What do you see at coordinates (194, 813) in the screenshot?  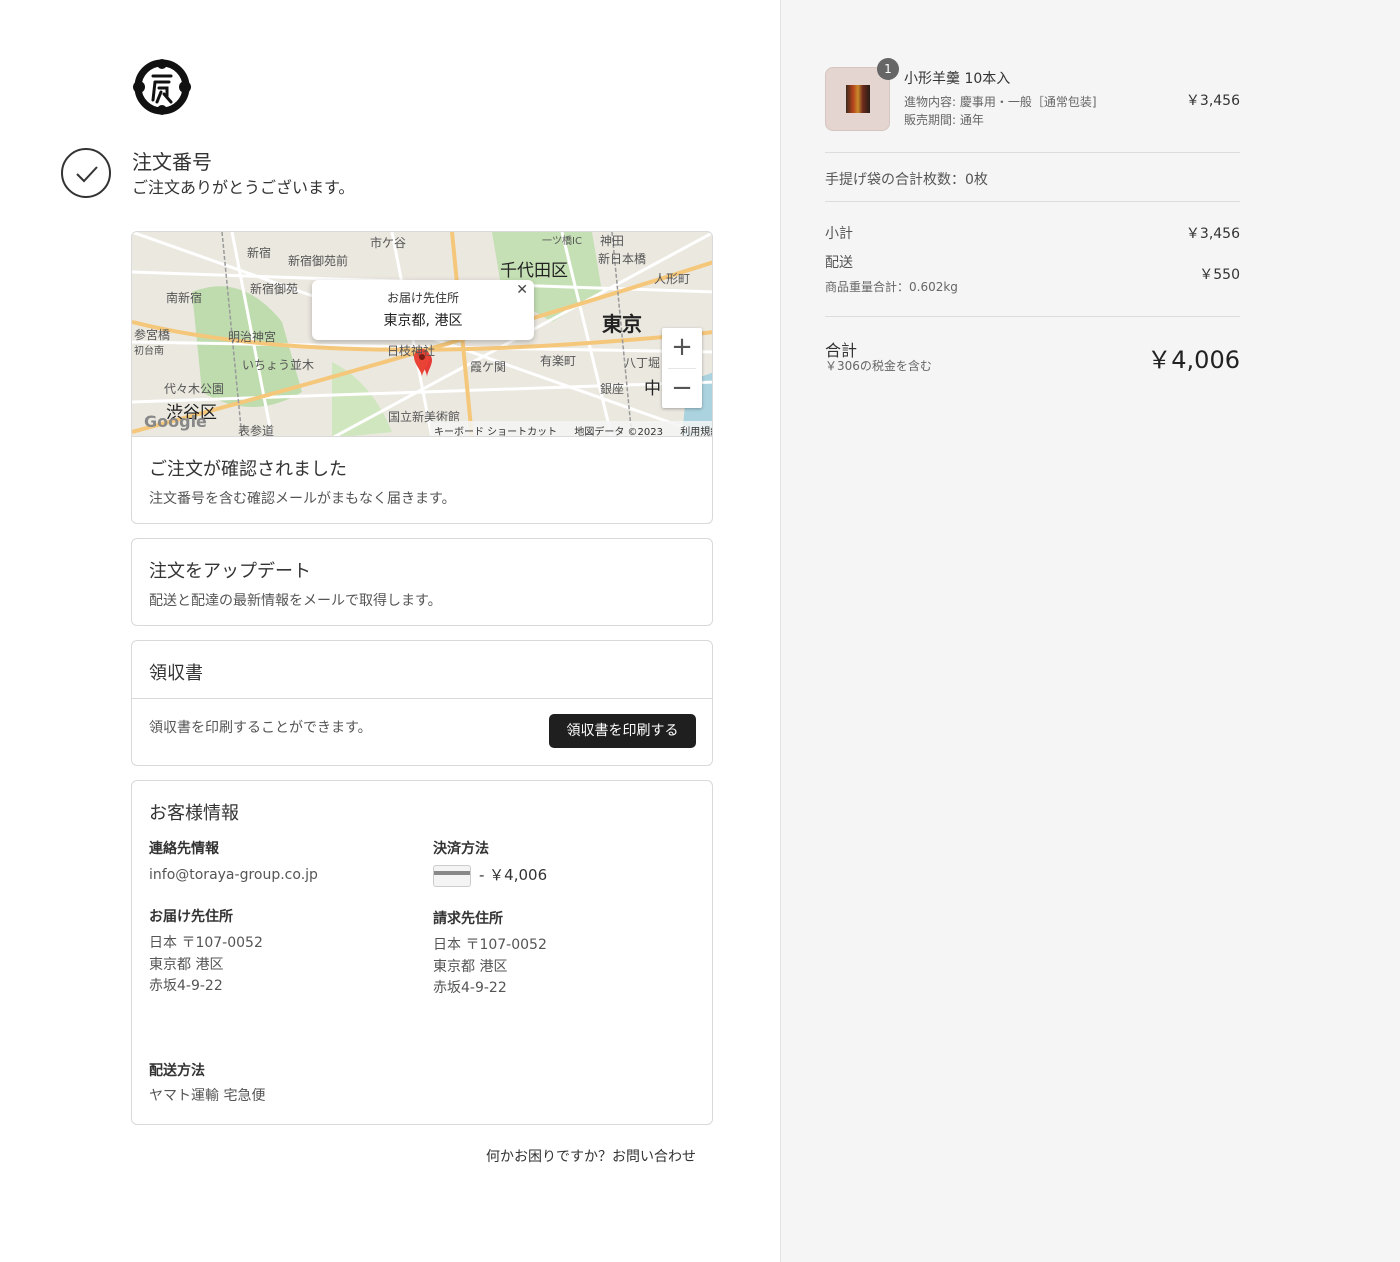 I see `customer-title: お客様情報` at bounding box center [194, 813].